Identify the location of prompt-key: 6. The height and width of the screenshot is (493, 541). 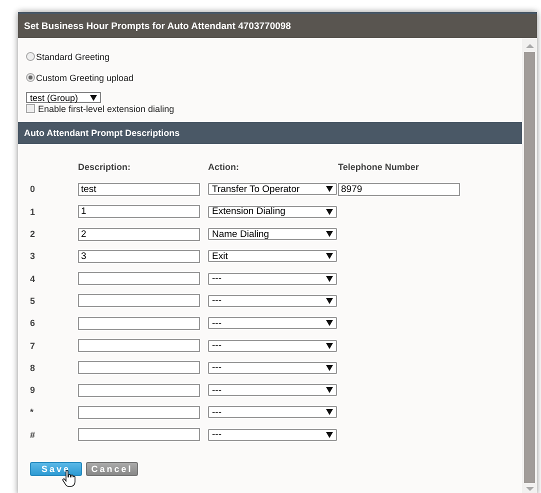
(54, 323).